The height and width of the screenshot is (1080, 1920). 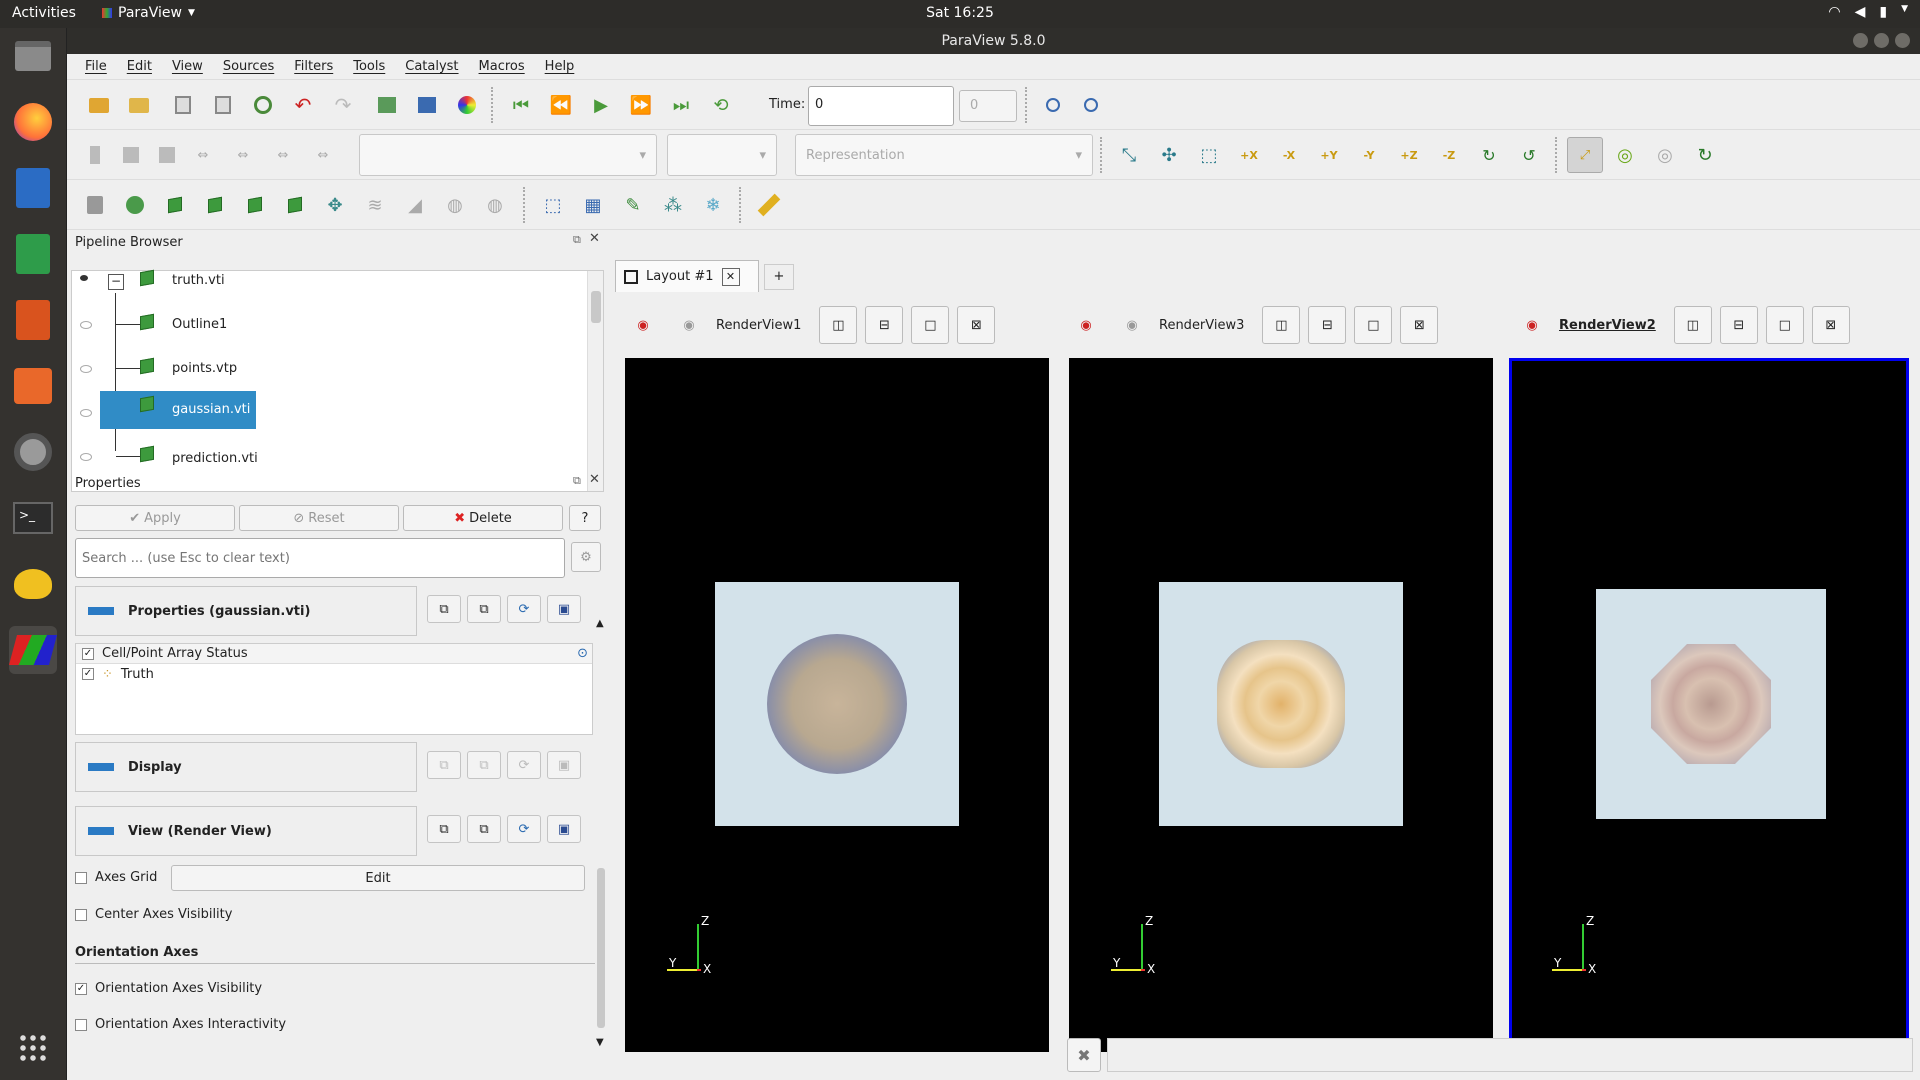 I want to click on center-axes-checkbox, so click(x=81, y=914).